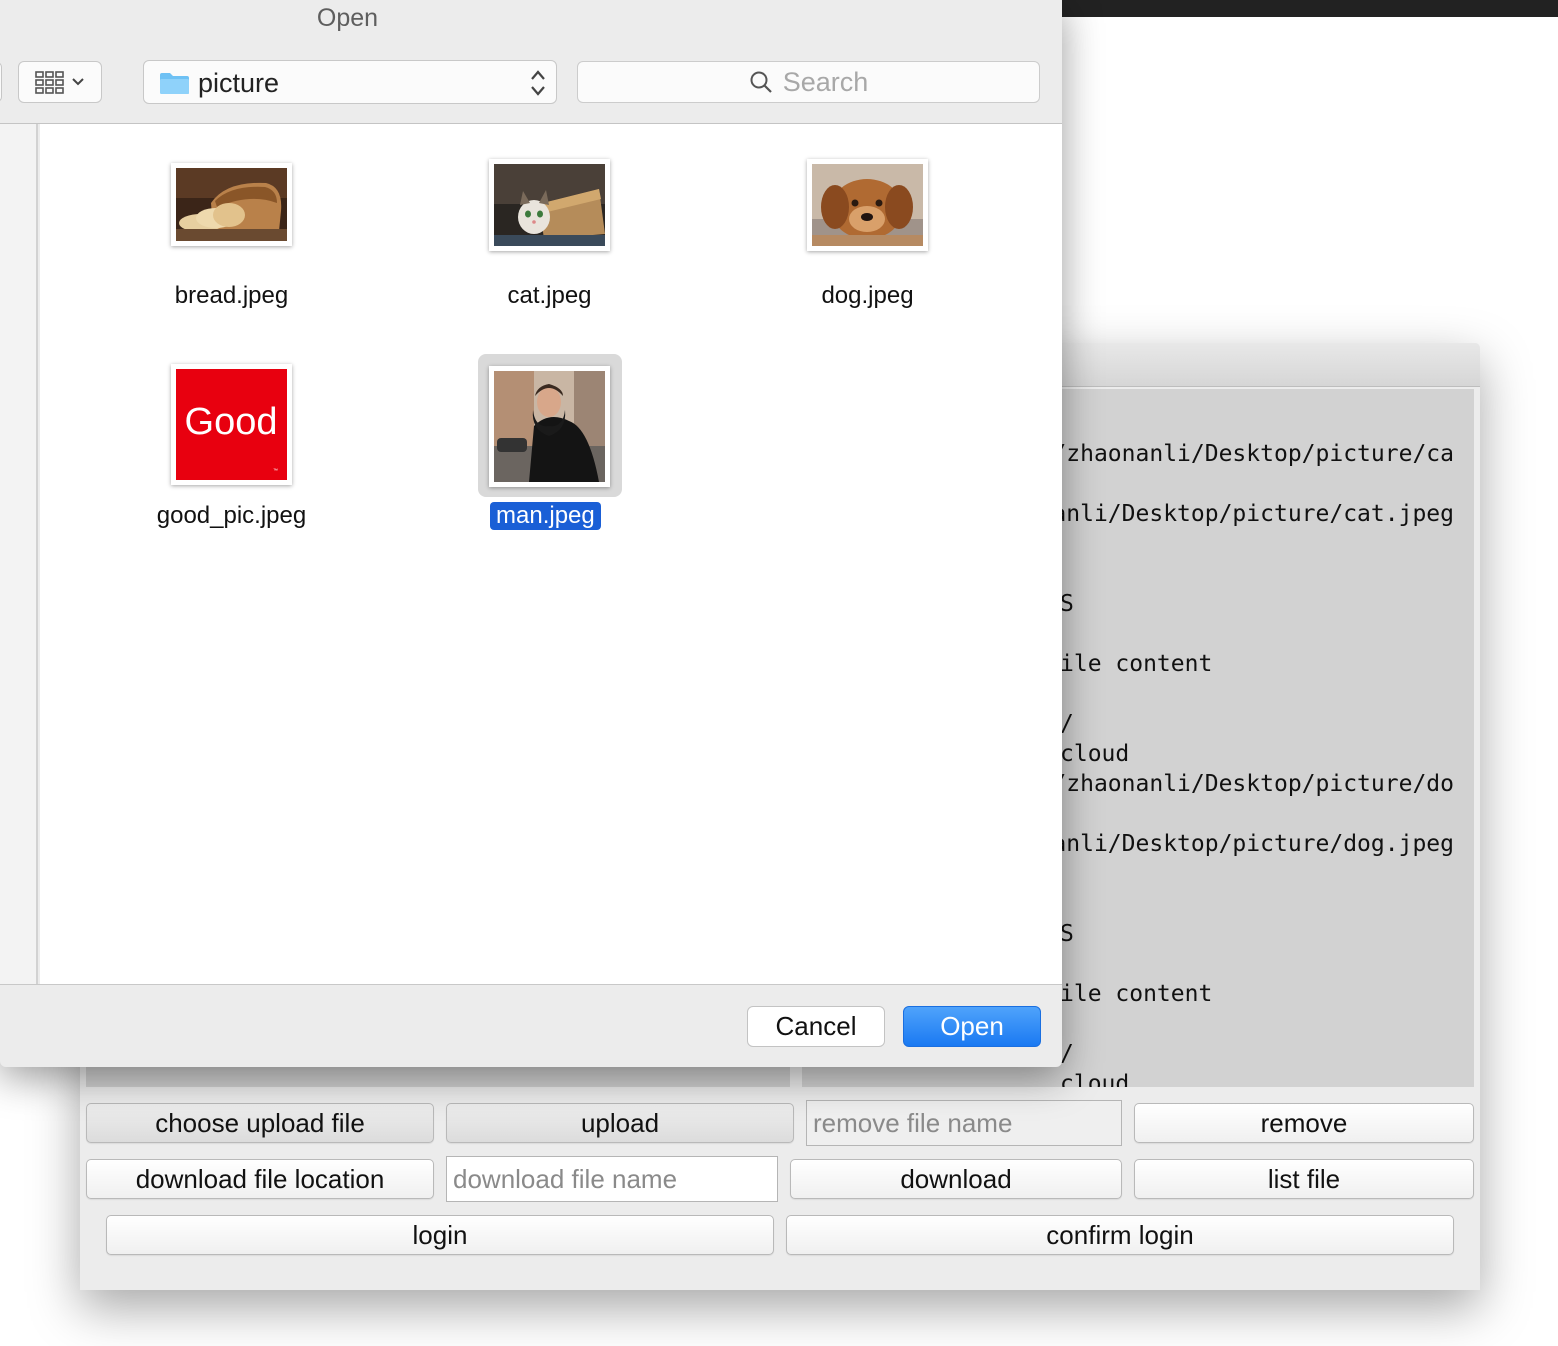  What do you see at coordinates (1253, 514) in the screenshot?
I see `log-line: anli/Desktop/picture/cat.jpeg` at bounding box center [1253, 514].